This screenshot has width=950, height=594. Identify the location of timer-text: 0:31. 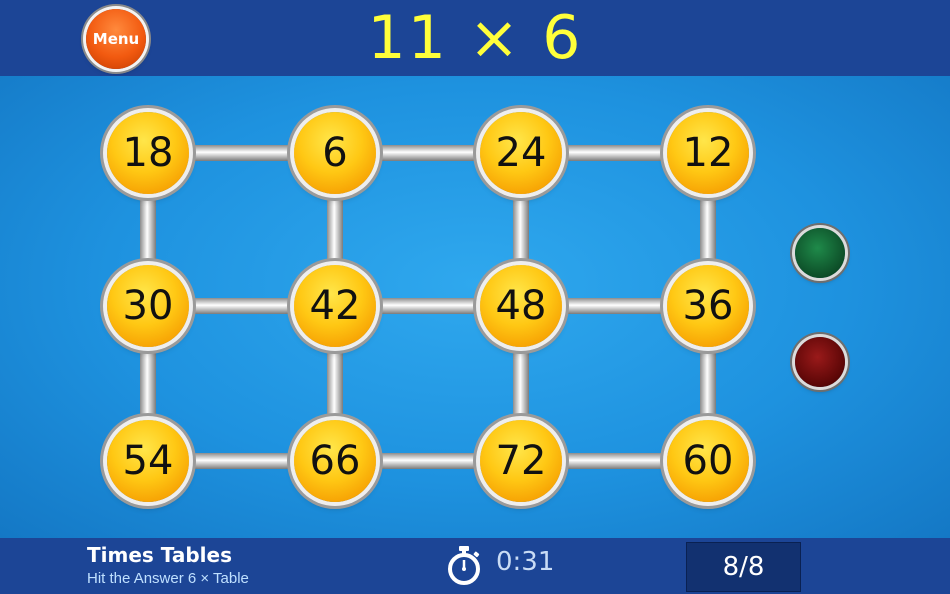
(525, 562).